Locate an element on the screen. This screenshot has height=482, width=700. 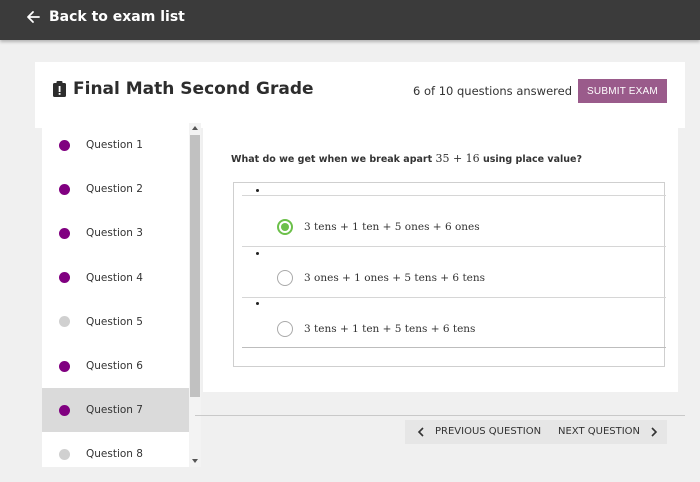
chevron-right-icon is located at coordinates (654, 431).